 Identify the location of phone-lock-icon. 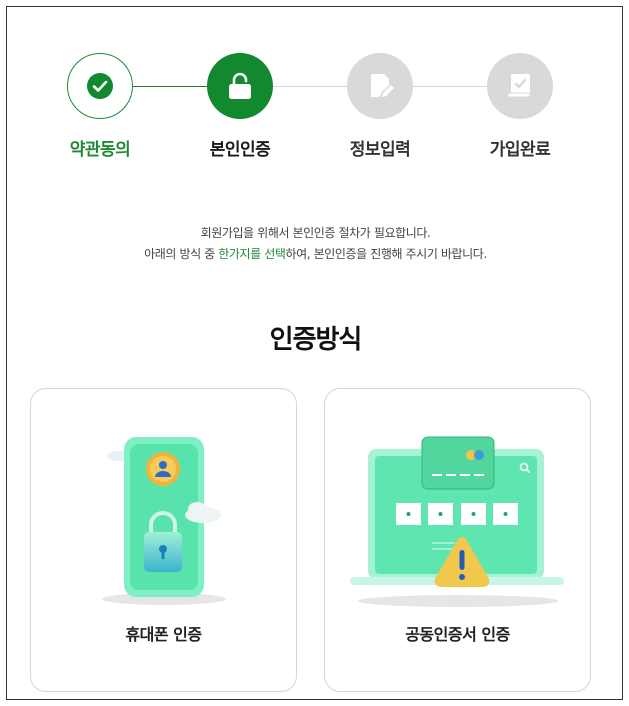
(164, 521).